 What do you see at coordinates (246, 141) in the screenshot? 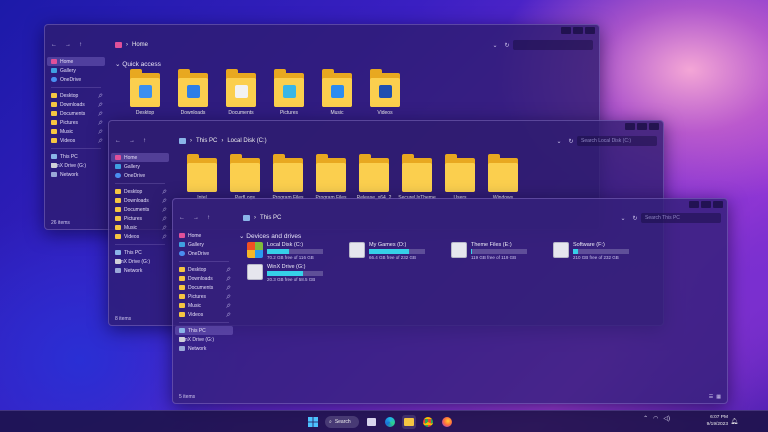
I see `breadcrumb-item: Local Disk (C:)` at bounding box center [246, 141].